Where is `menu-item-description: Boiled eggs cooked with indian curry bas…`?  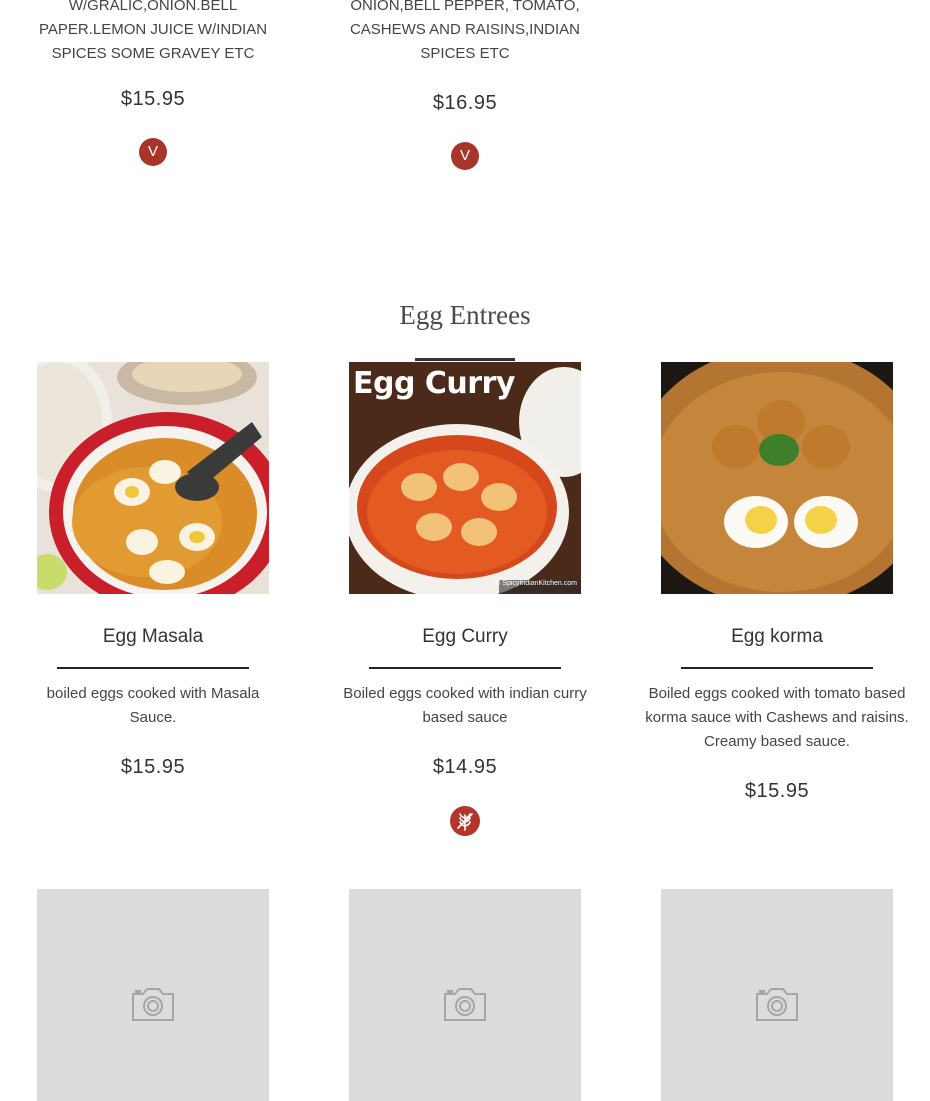 menu-item-description: Boiled eggs cooked with indian curry bas… is located at coordinates (465, 705).